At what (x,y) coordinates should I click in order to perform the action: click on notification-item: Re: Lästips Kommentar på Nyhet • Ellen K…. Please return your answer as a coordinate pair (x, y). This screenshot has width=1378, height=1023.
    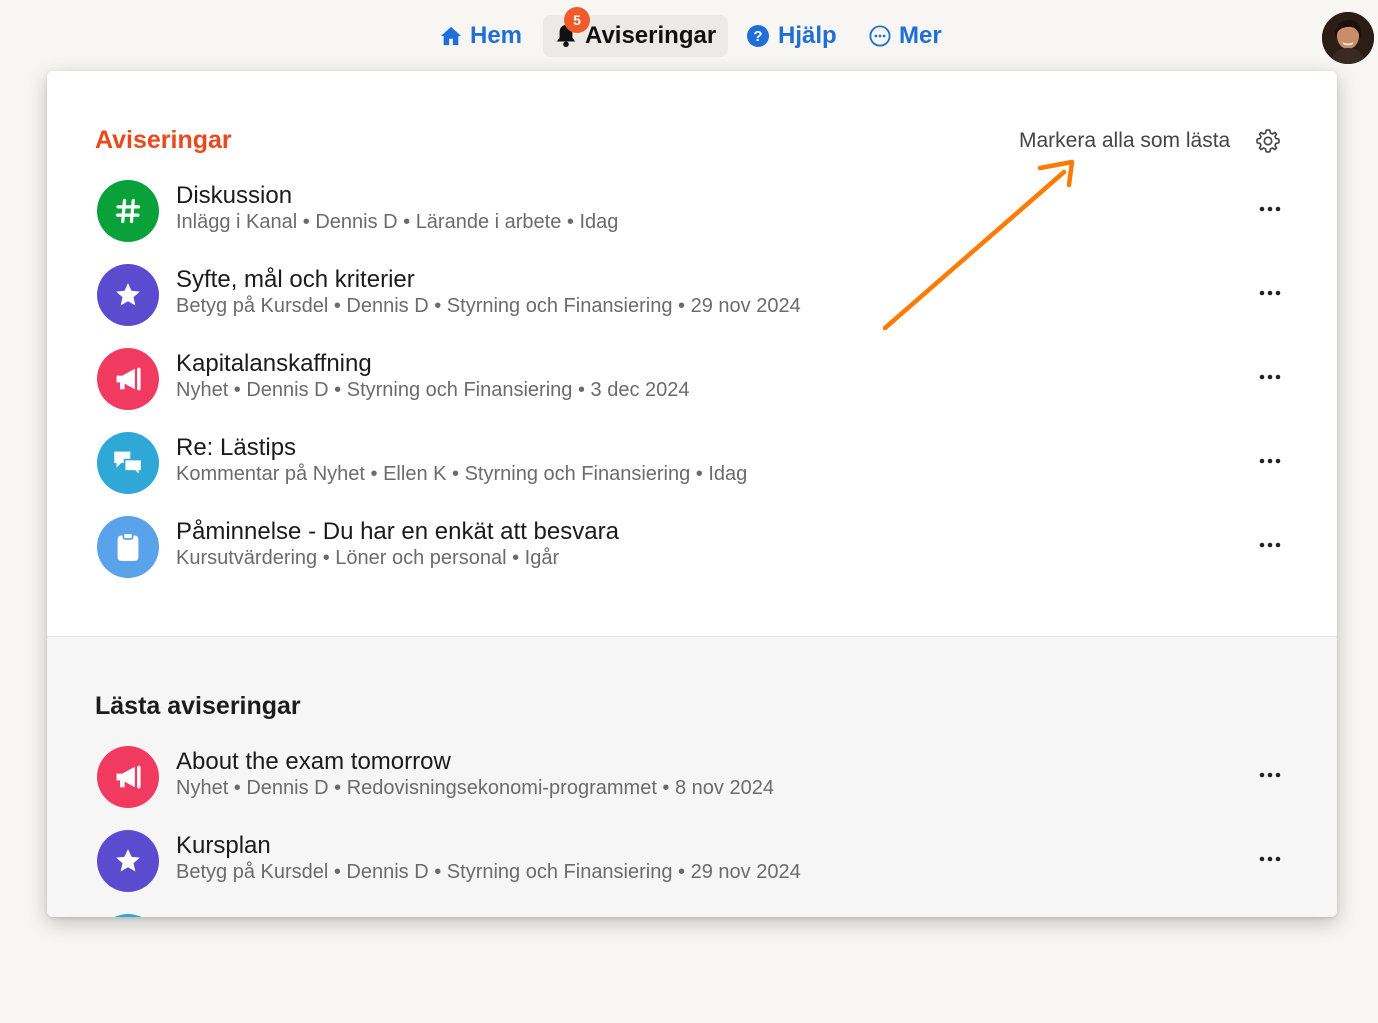
    Looking at the image, I should click on (692, 462).